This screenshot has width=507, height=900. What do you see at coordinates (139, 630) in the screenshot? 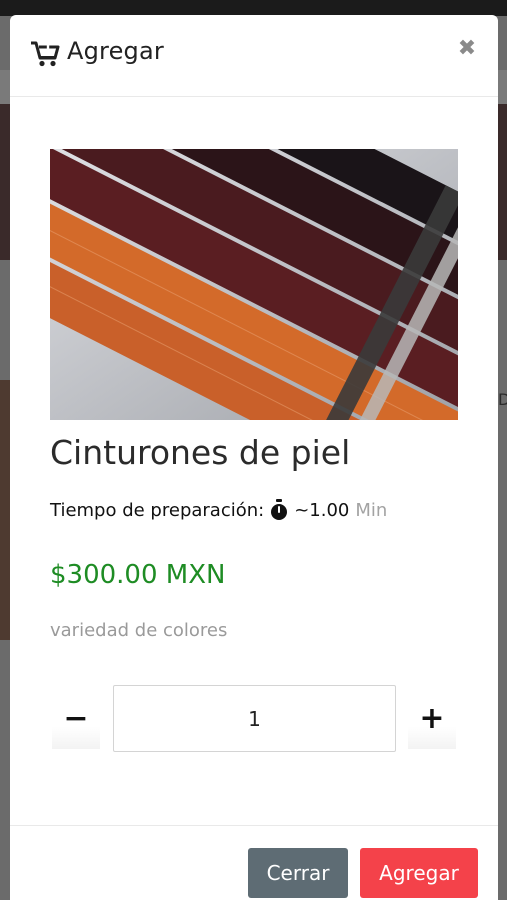
I see `product-description: variedad de colores` at bounding box center [139, 630].